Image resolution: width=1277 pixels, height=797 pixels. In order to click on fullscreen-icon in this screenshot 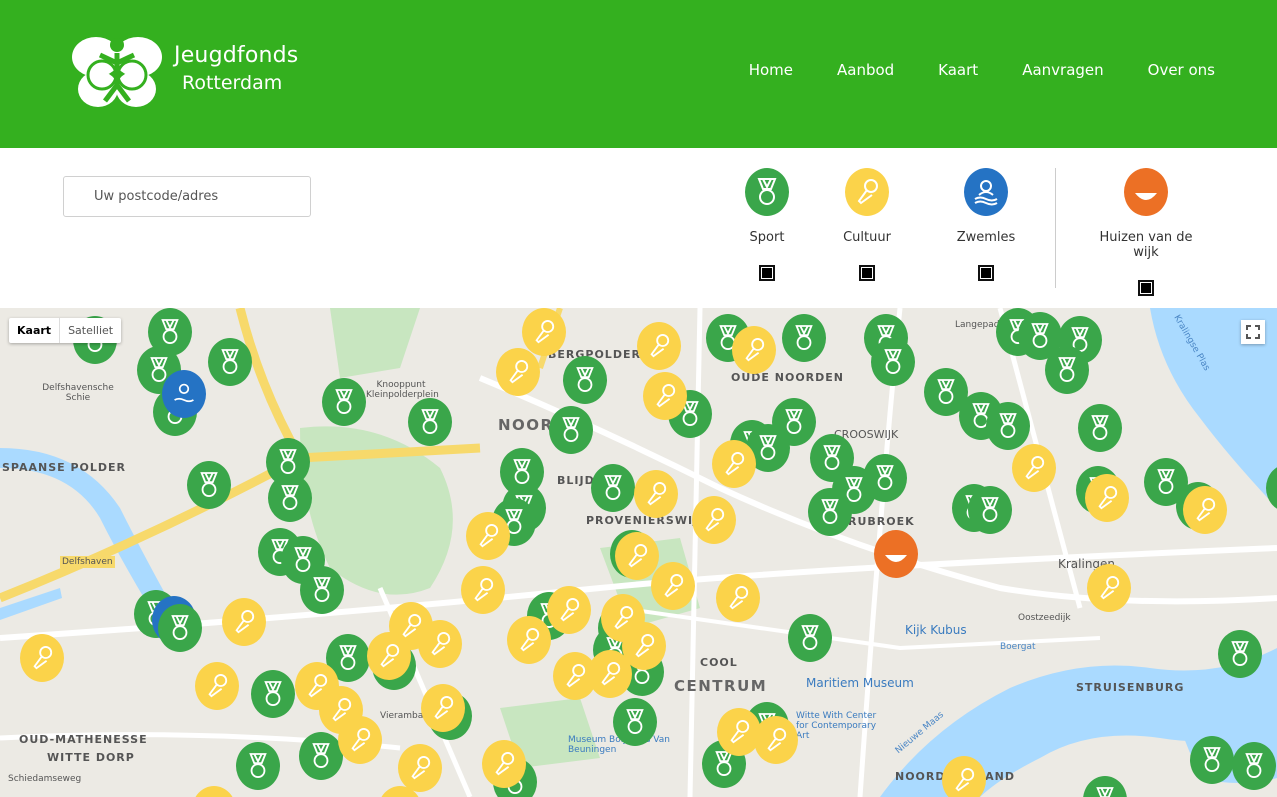, I will do `click(1253, 332)`.